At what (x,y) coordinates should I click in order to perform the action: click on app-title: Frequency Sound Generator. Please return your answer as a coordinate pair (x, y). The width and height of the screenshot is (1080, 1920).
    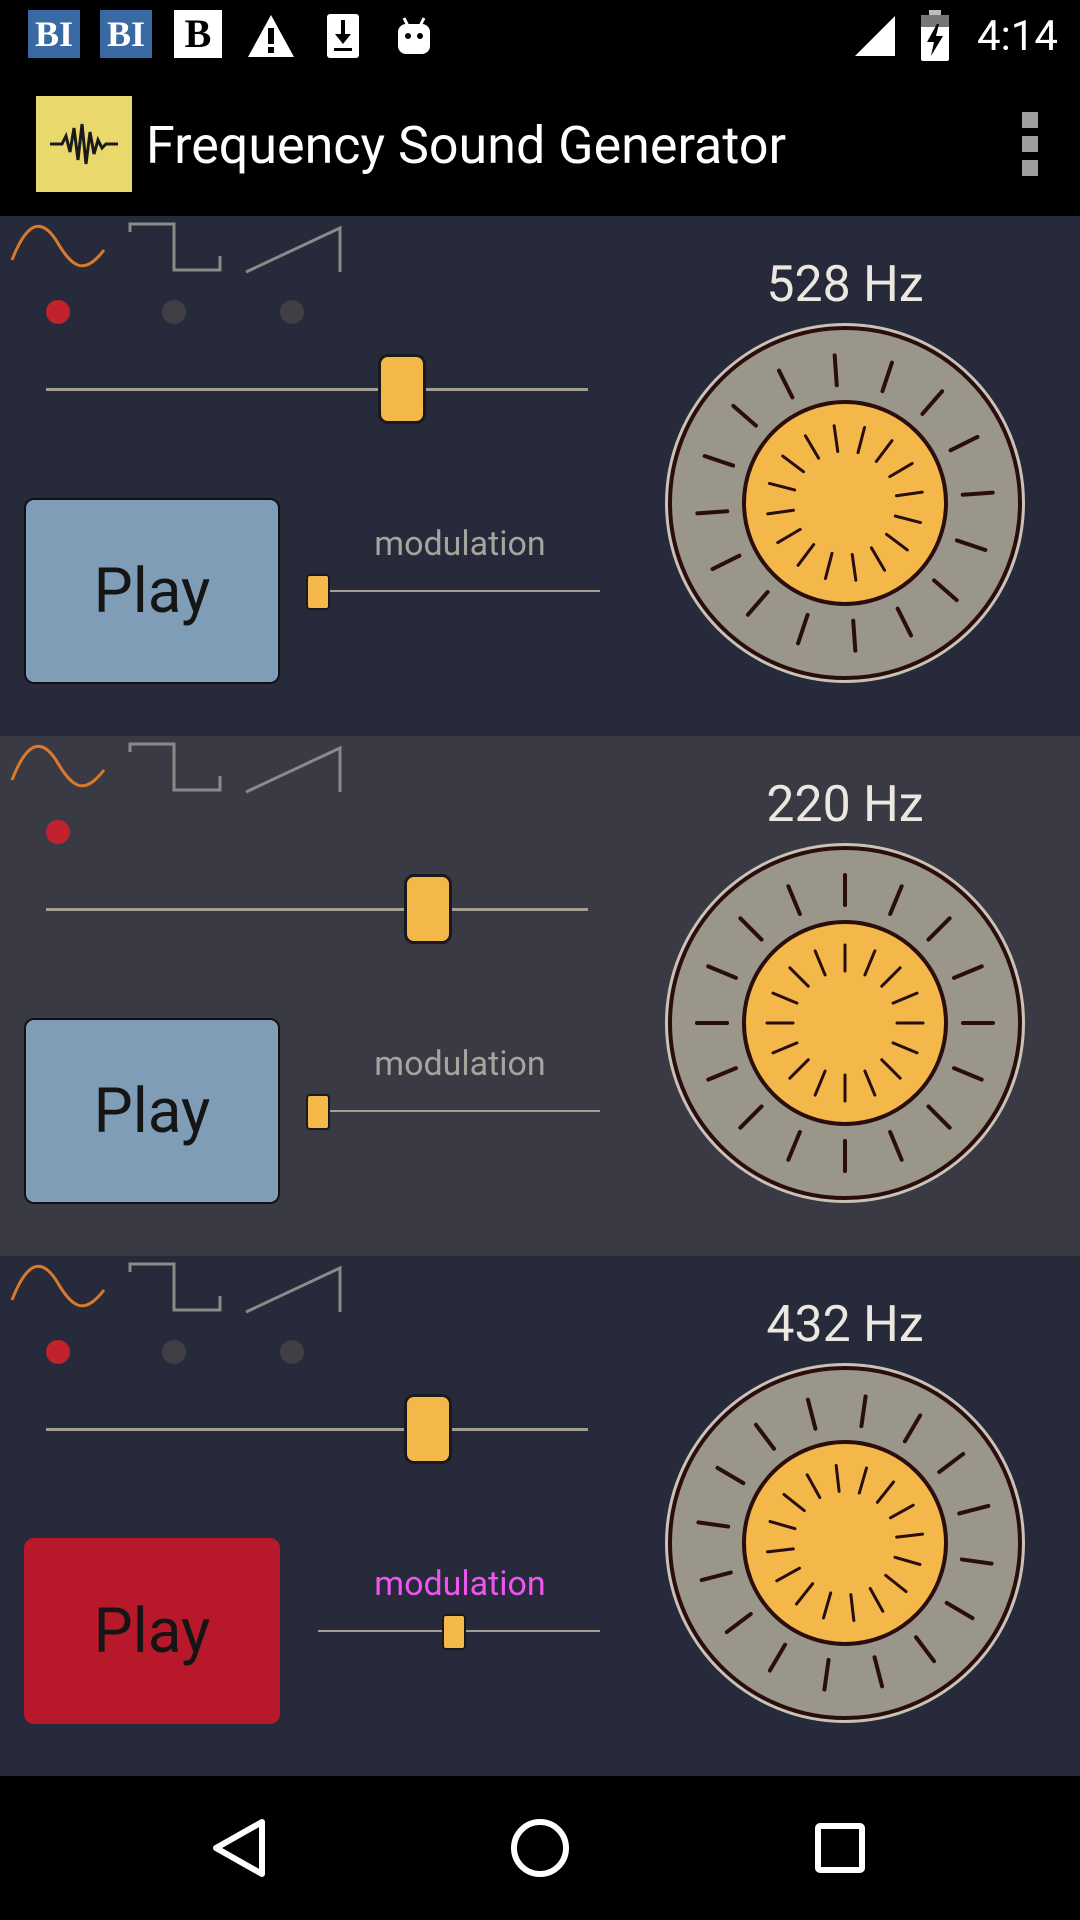
    Looking at the image, I should click on (466, 145).